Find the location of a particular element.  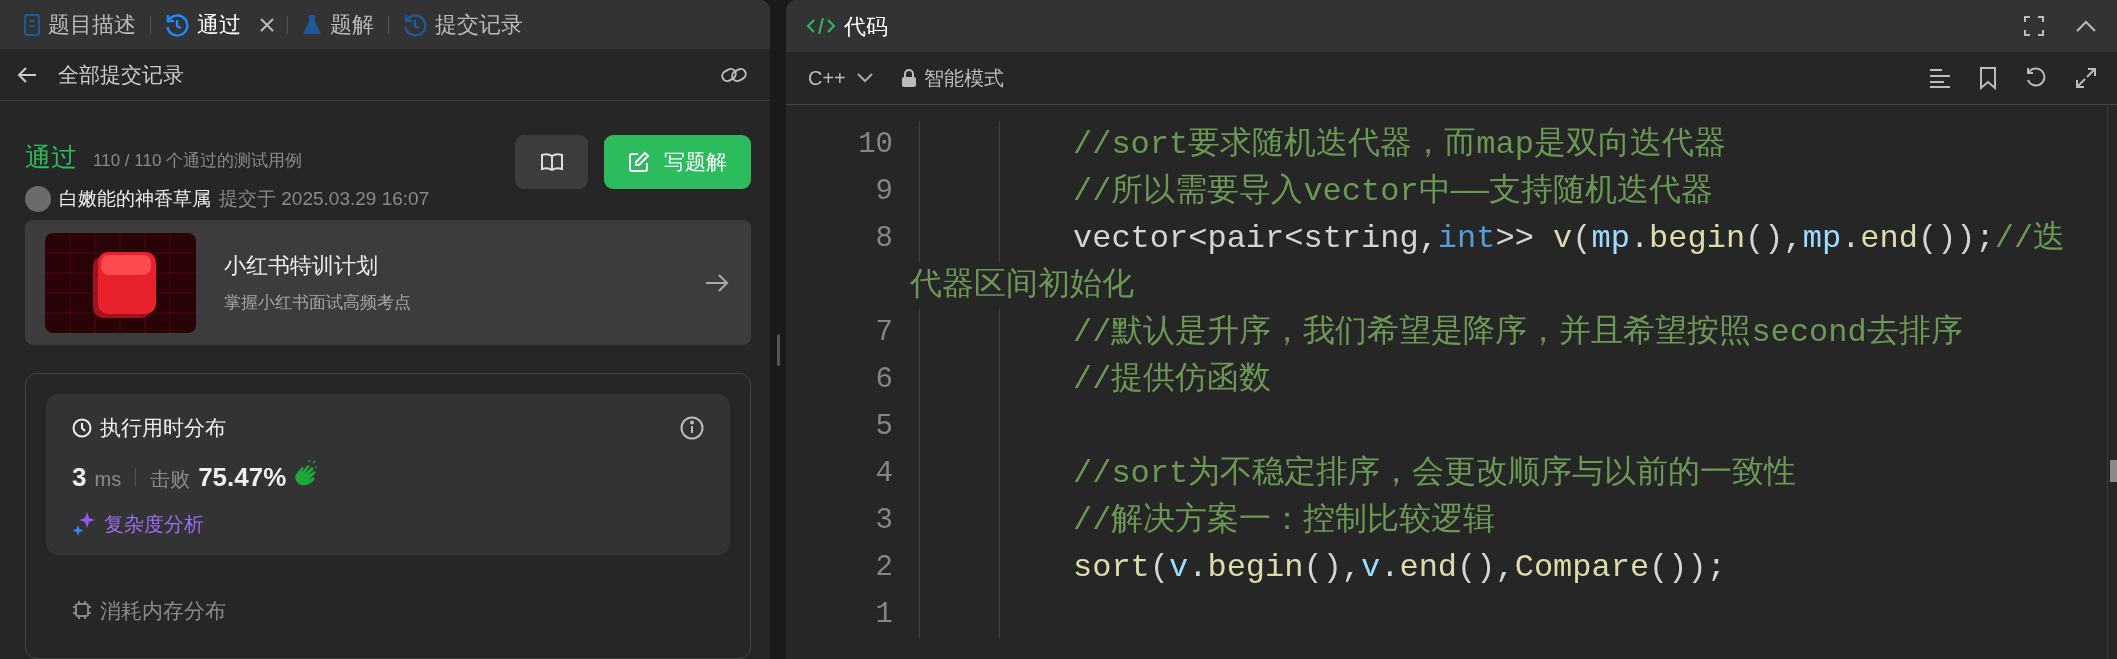

avatar is located at coordinates (38, 198).